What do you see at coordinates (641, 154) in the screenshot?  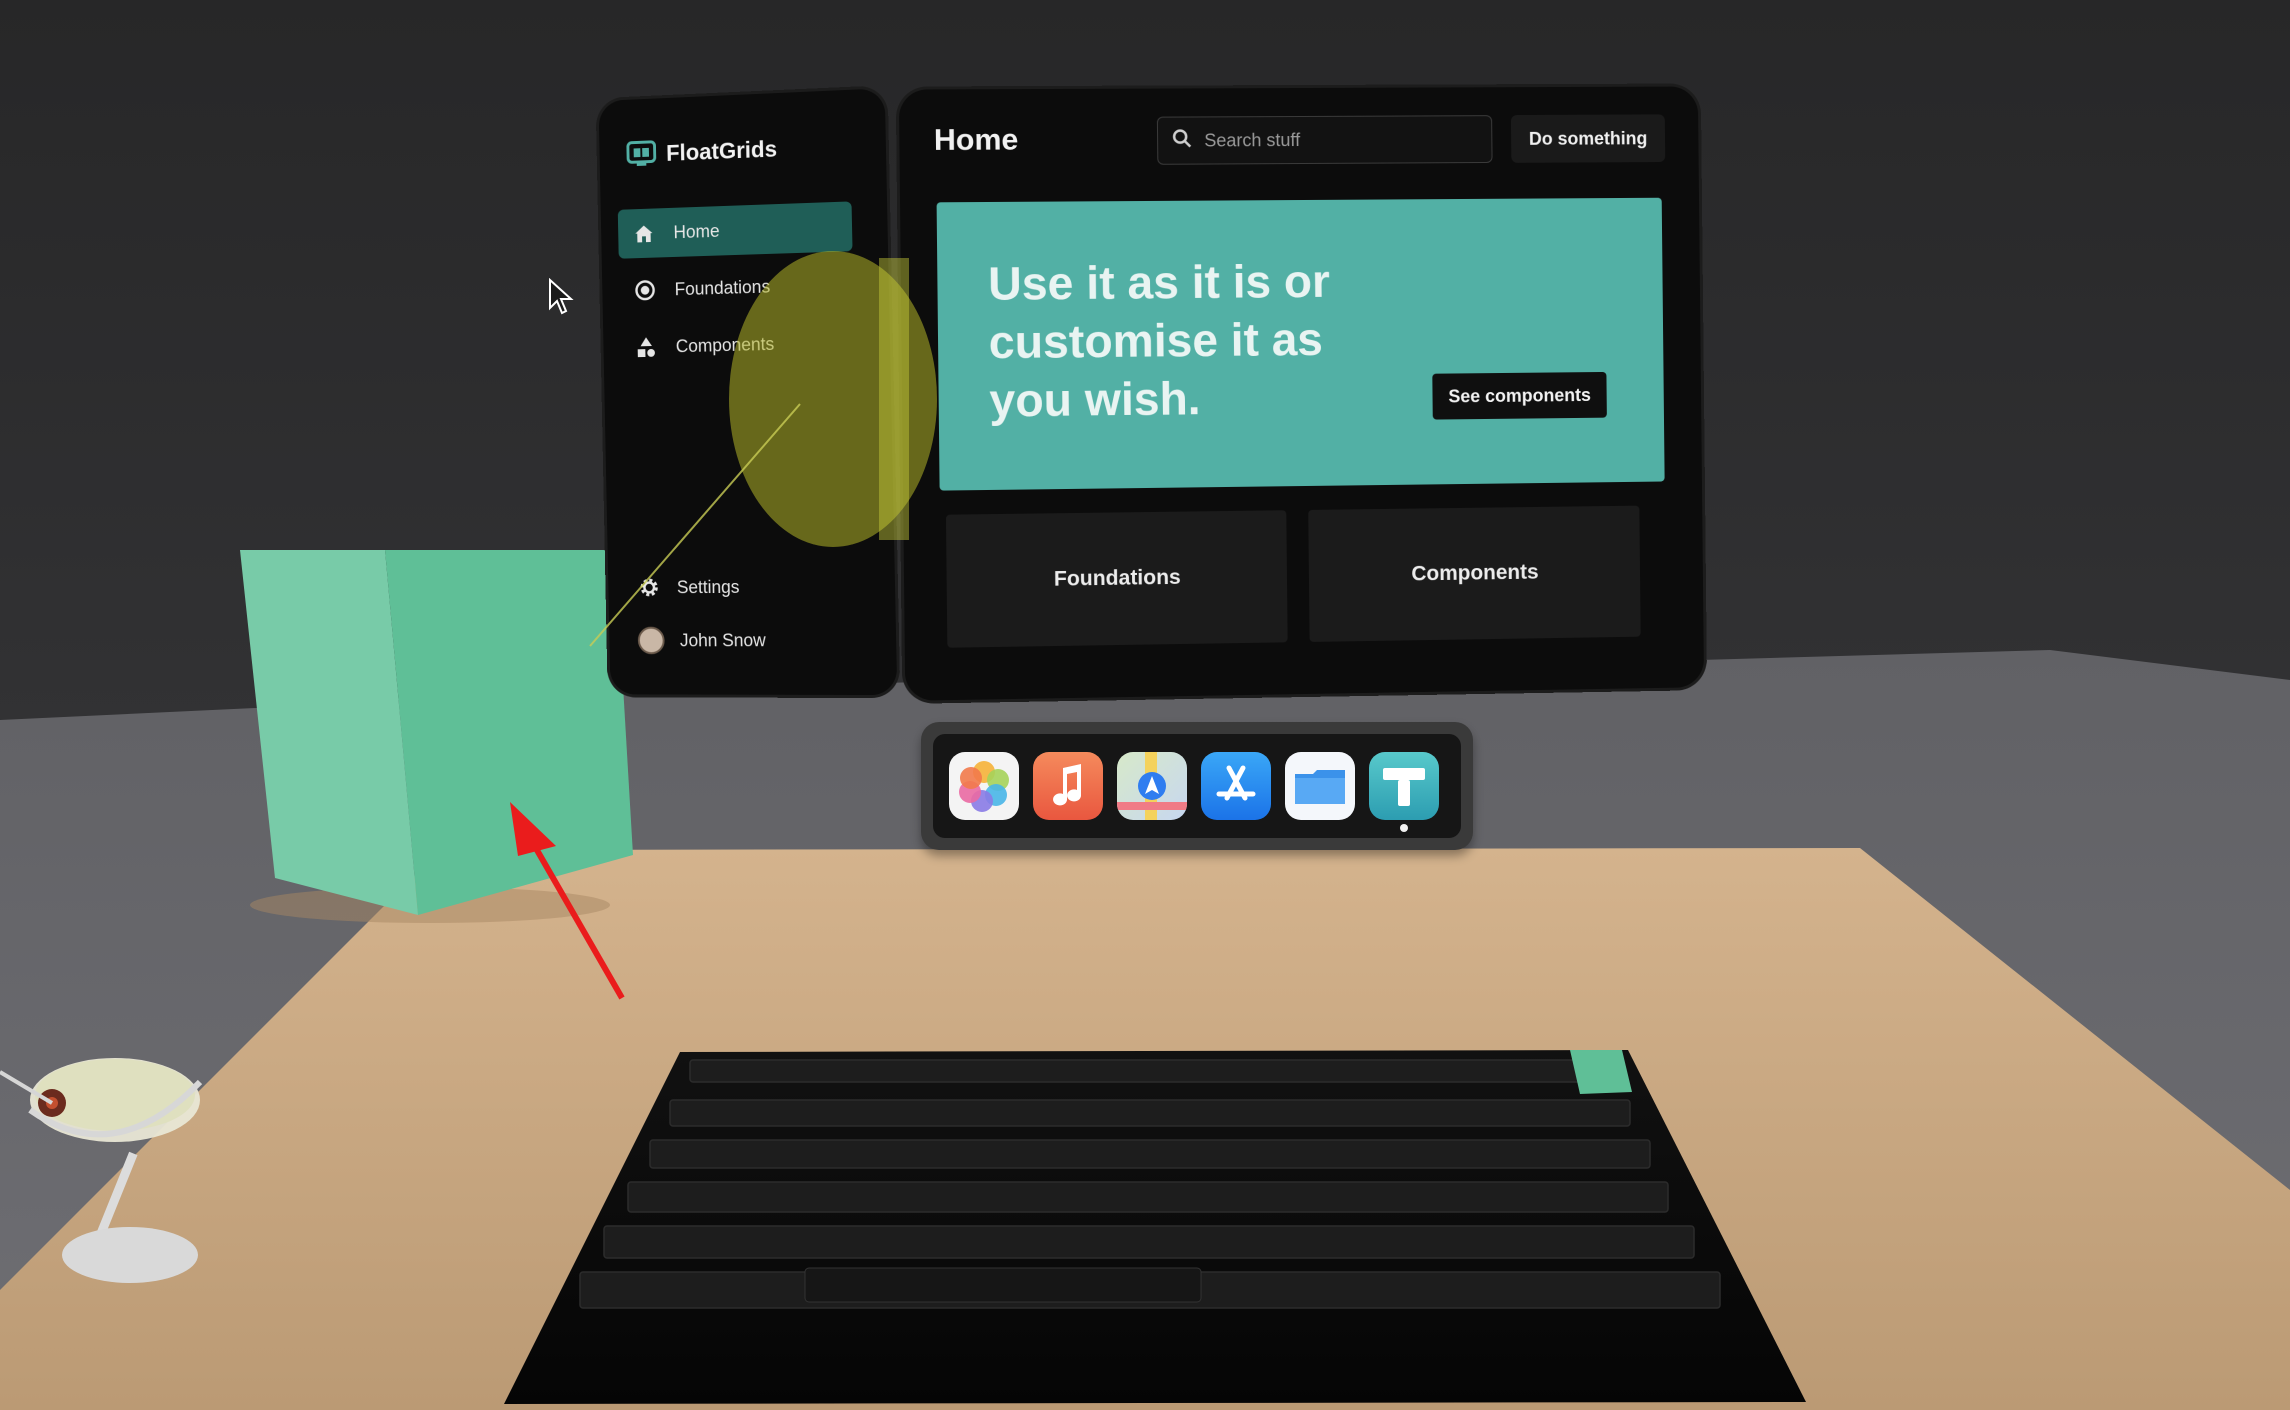 I see `floatgrids-logo-icon` at bounding box center [641, 154].